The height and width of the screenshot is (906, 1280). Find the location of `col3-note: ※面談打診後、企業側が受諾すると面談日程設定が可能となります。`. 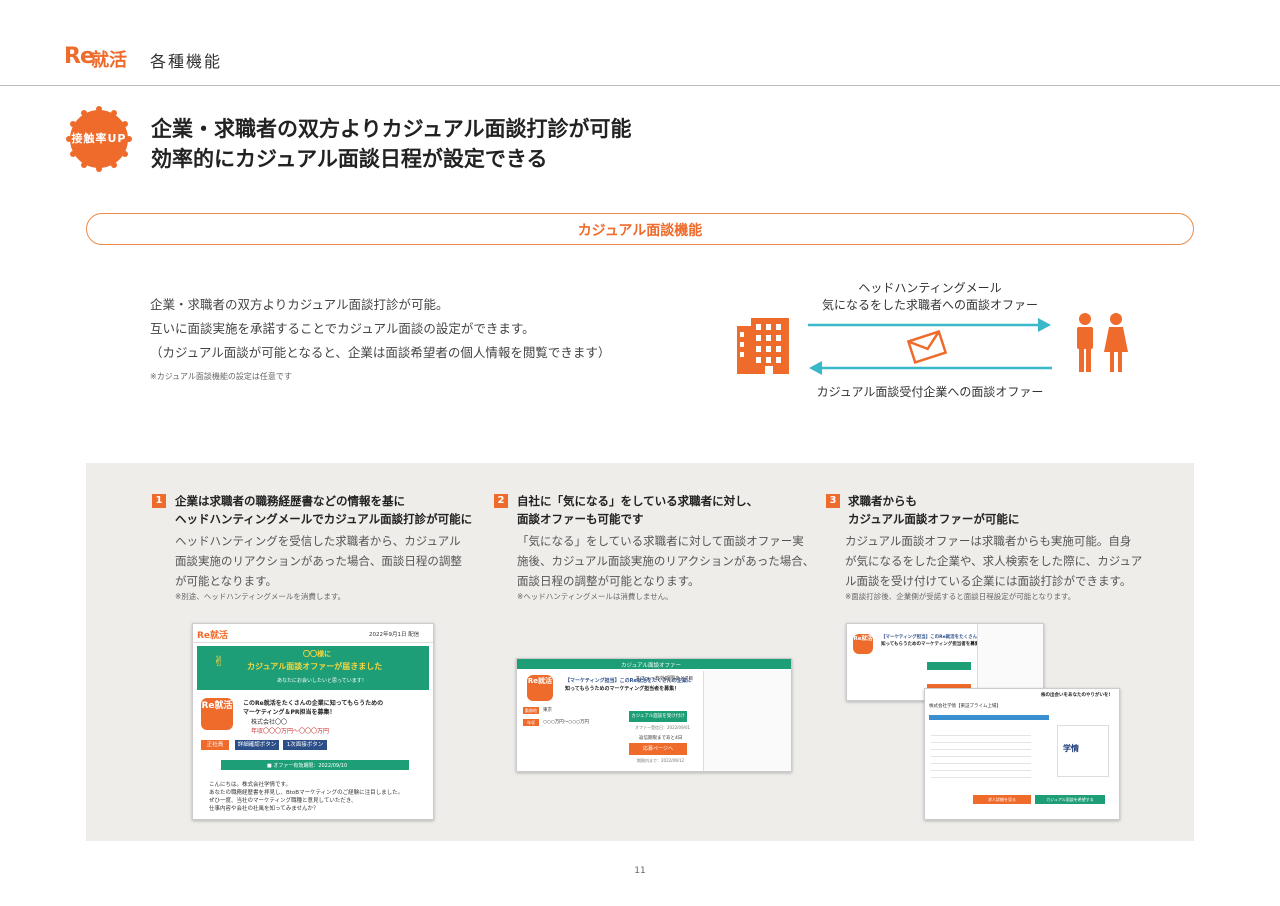

col3-note: ※面談打診後、企業側が受諾すると面談日程設定が可能となります。 is located at coordinates (960, 596).